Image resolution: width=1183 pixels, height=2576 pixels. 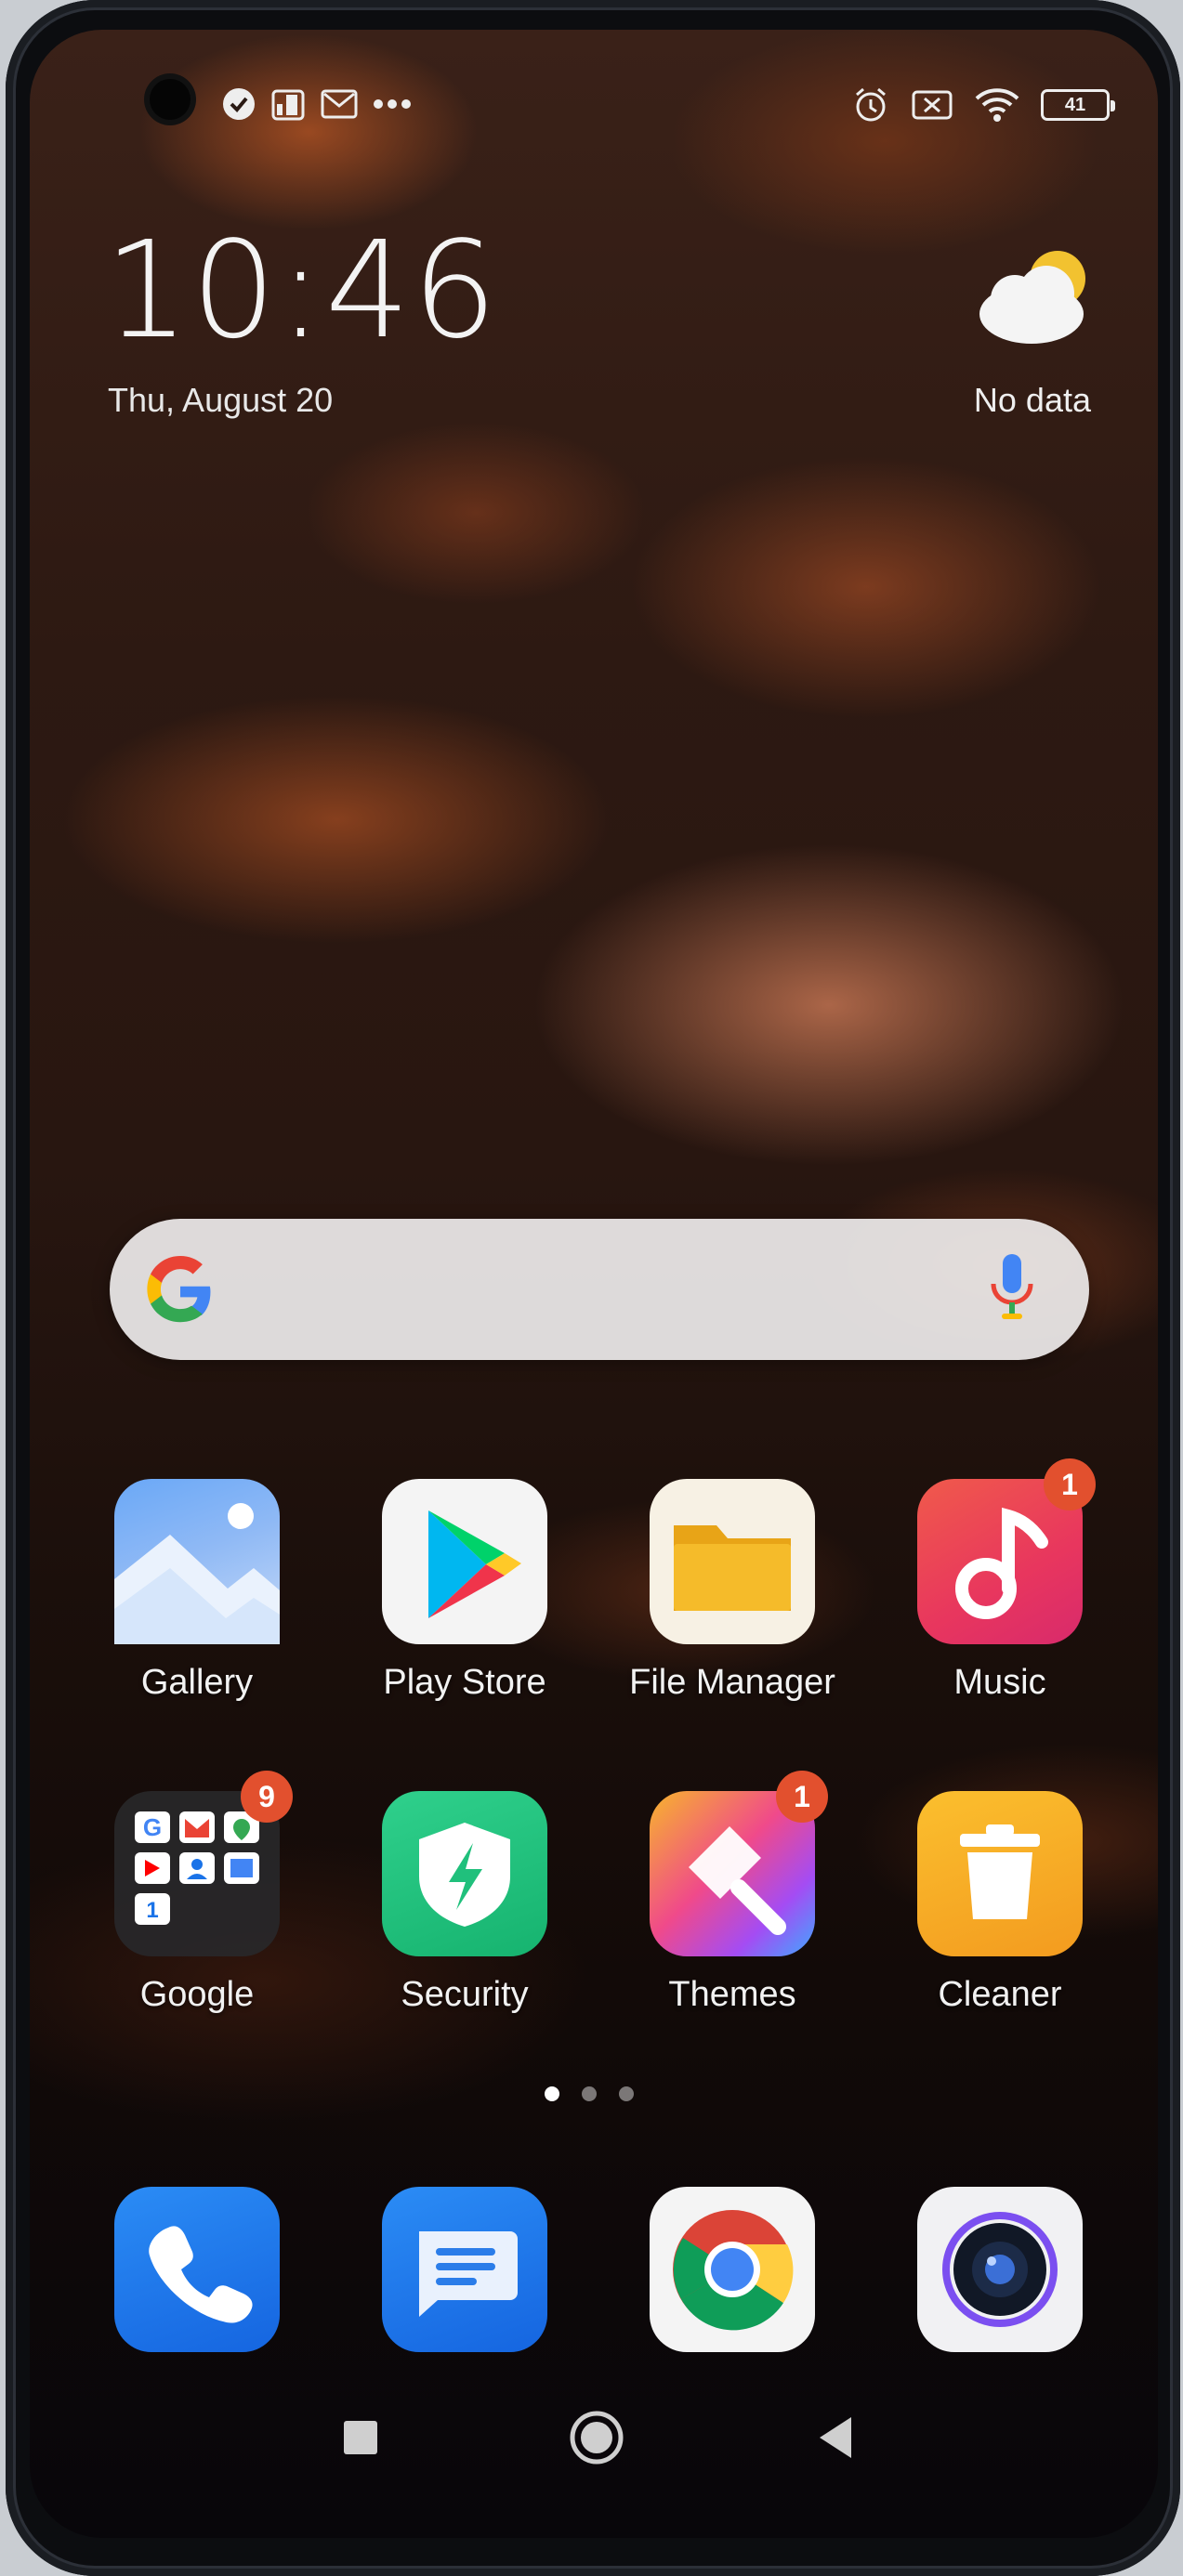 I want to click on dock-messages, so click(x=465, y=2269).